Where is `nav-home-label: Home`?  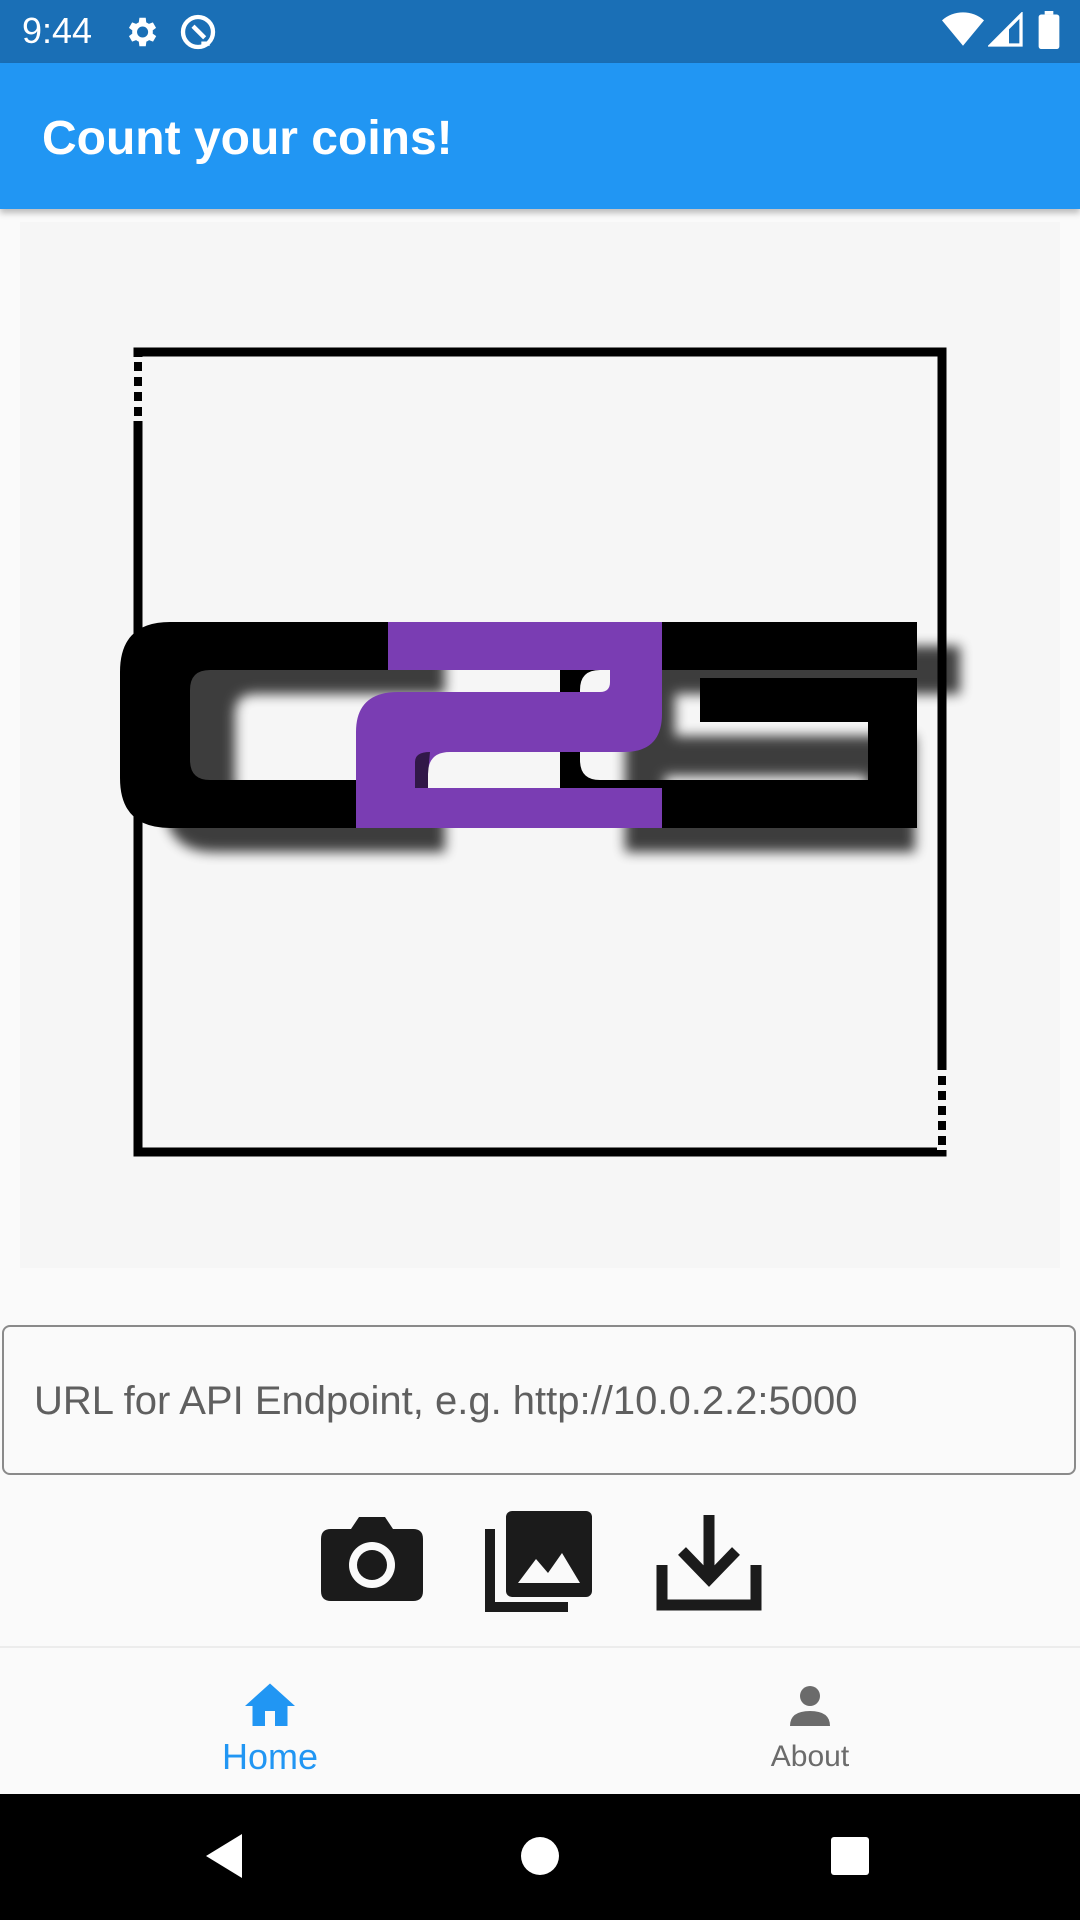
nav-home-label: Home is located at coordinates (270, 1756).